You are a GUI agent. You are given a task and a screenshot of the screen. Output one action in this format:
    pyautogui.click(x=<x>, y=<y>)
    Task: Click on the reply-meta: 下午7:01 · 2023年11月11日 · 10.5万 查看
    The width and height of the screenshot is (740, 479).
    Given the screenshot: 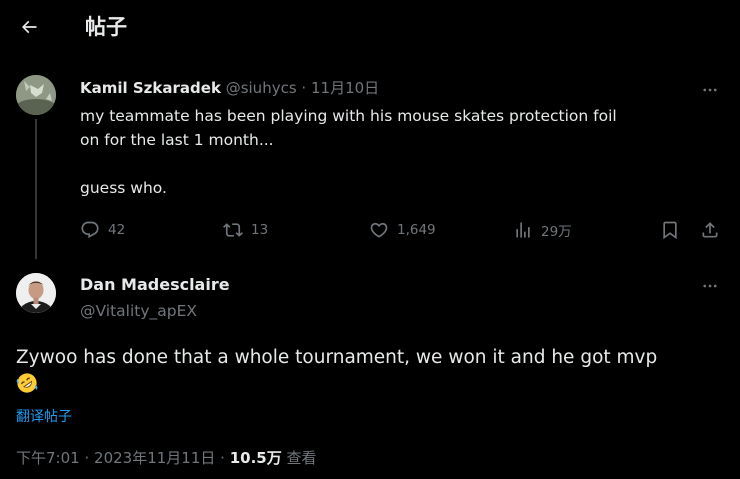 What is the action you would take?
    pyautogui.click(x=166, y=458)
    